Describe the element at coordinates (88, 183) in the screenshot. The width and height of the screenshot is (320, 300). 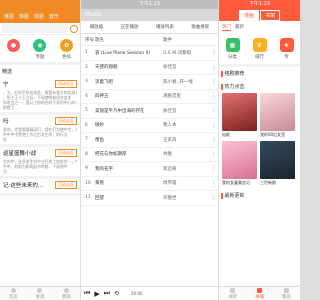
I see `song-num: 10` at that location.